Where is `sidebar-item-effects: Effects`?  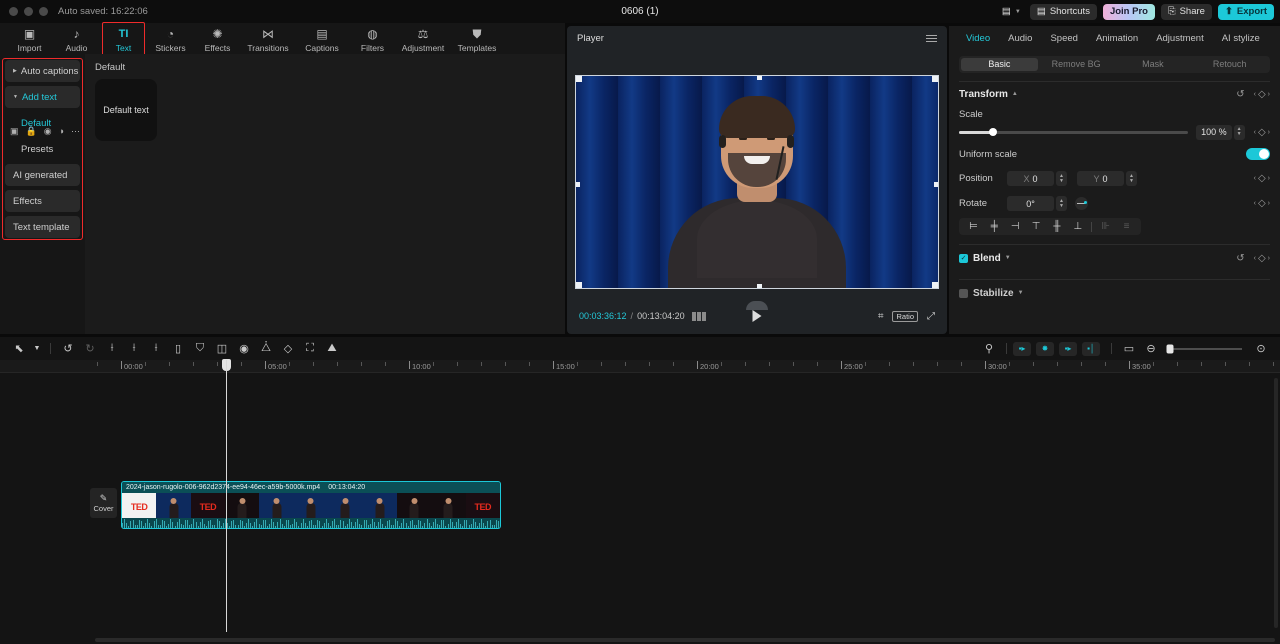
sidebar-item-effects: Effects is located at coordinates (42, 201).